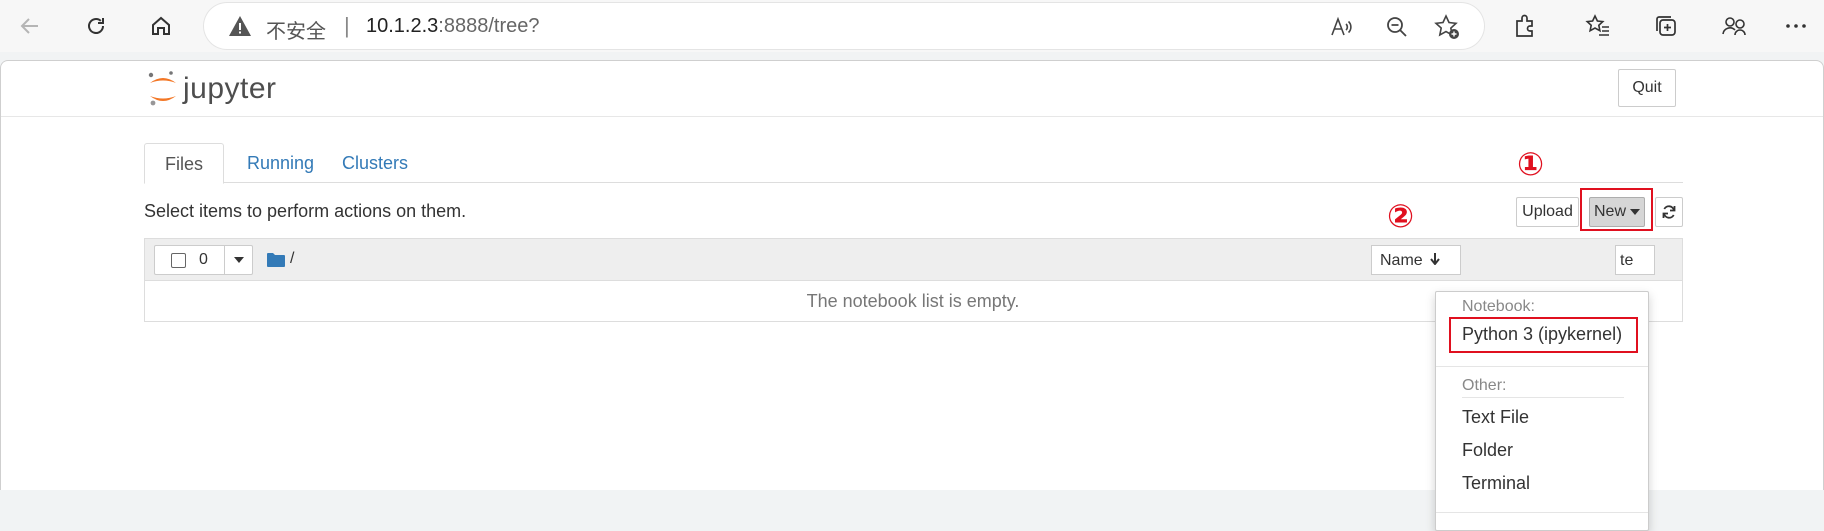 This screenshot has width=1824, height=531. I want to click on selected-count: 0, so click(203, 259).